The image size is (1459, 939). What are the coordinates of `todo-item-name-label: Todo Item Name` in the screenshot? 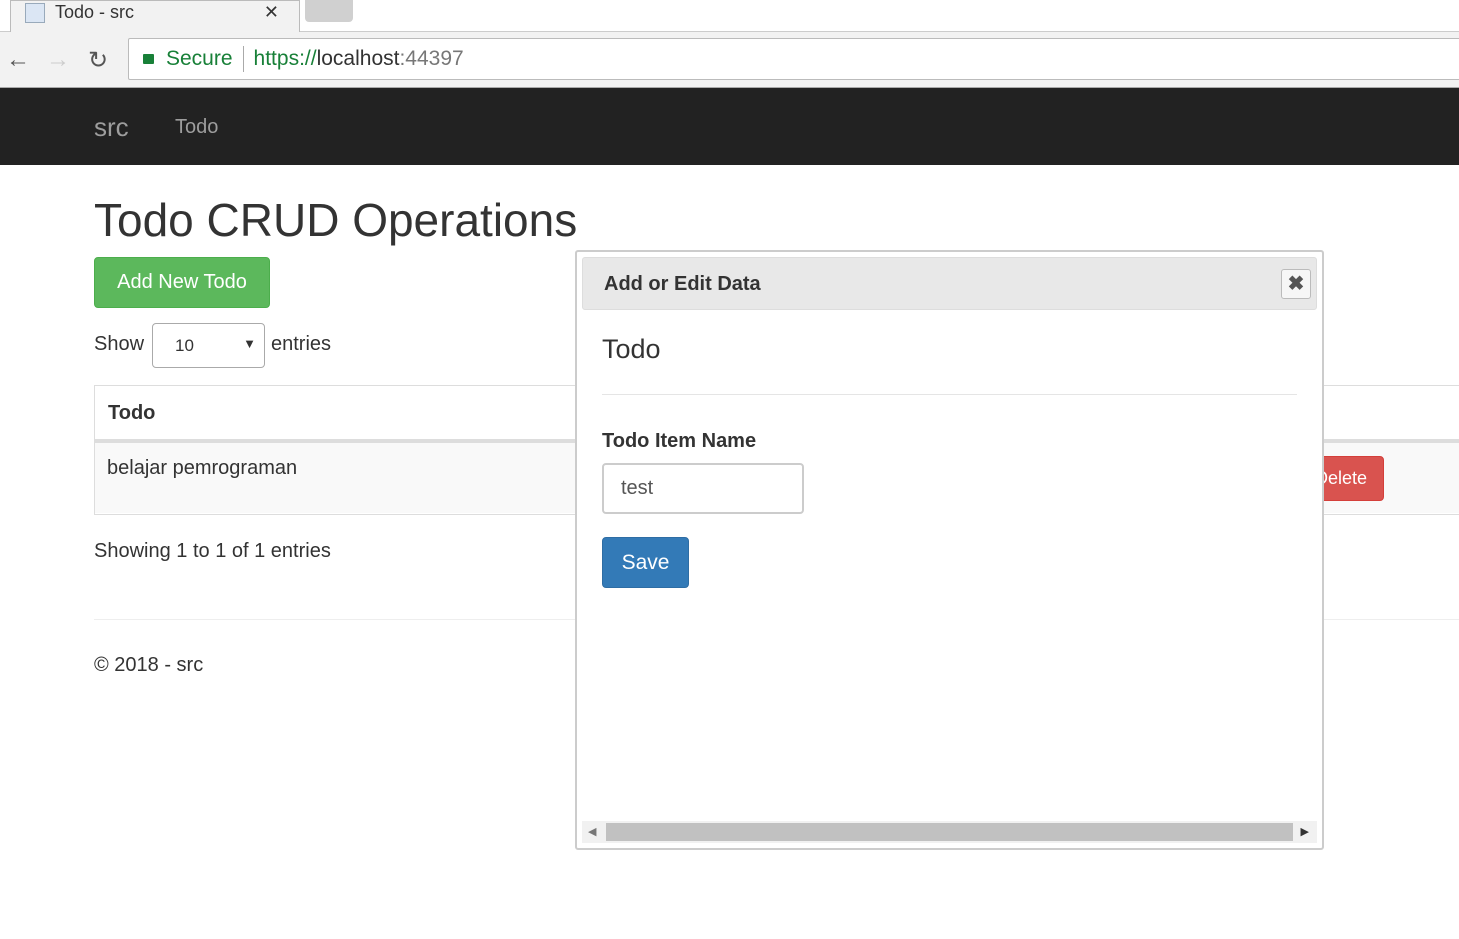 It's located at (679, 441).